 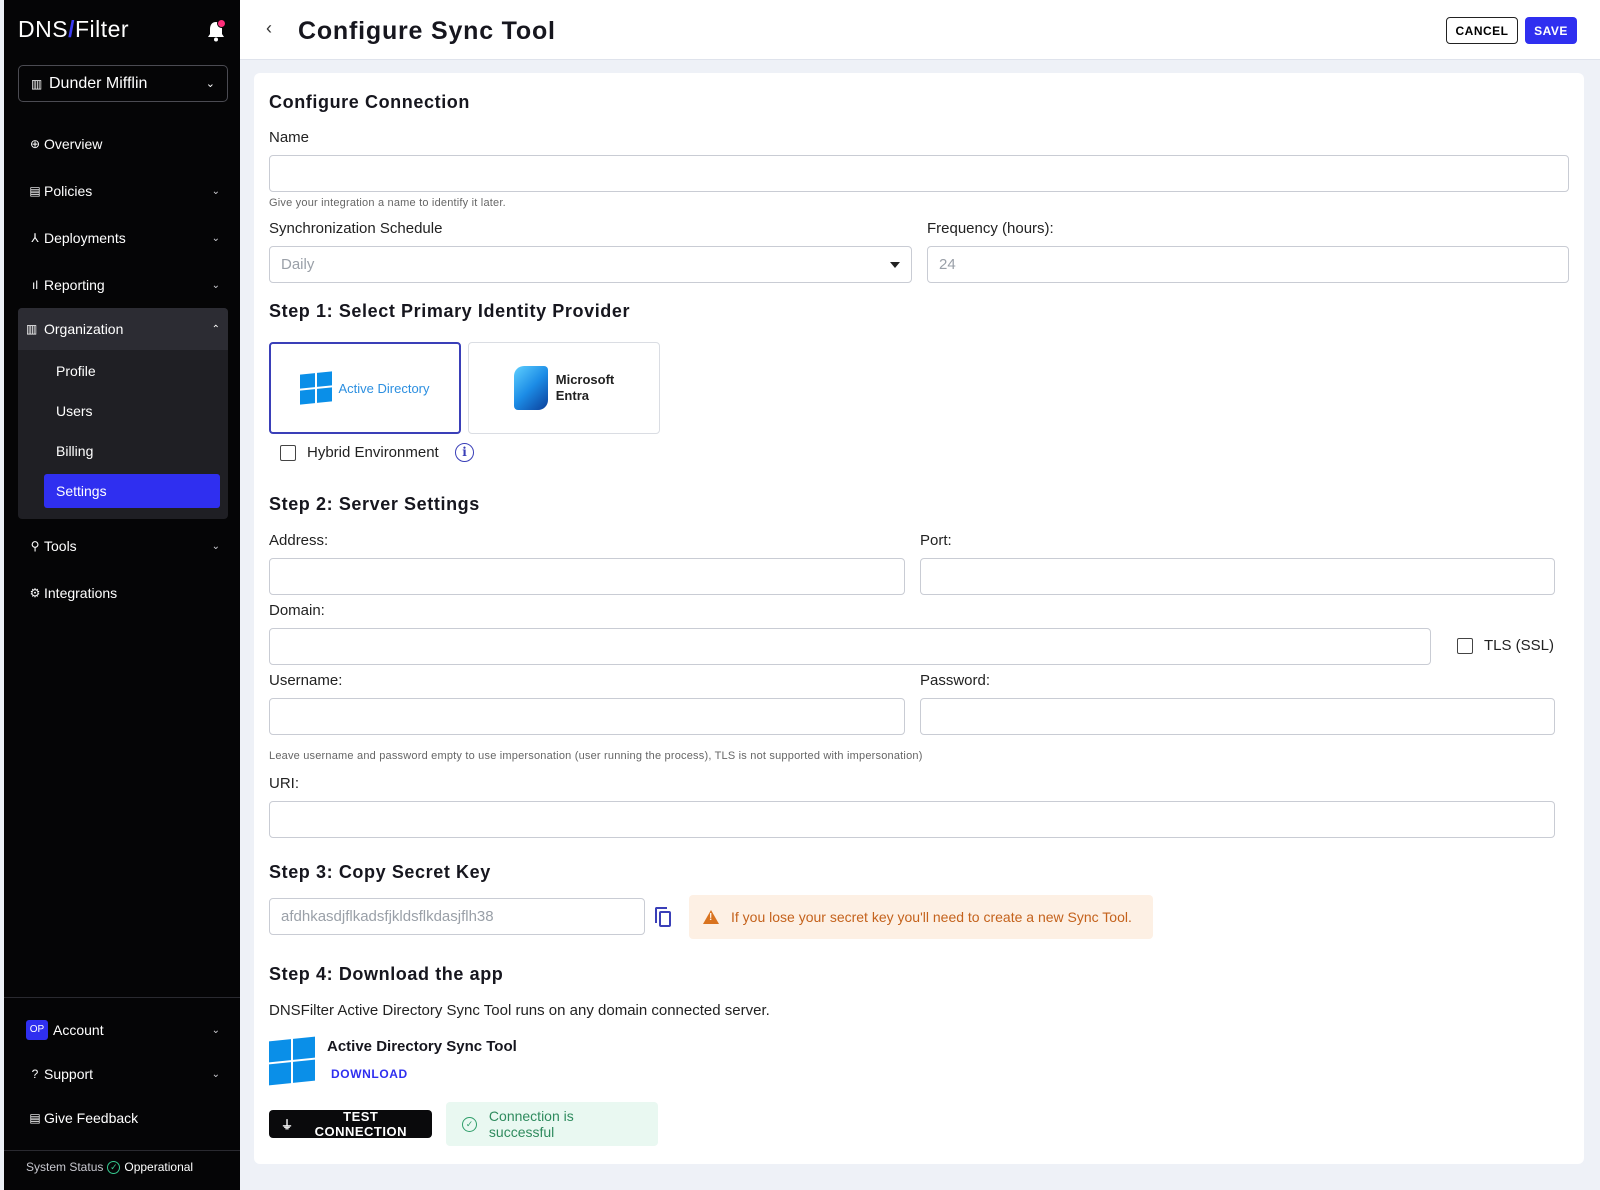 What do you see at coordinates (221, 23) in the screenshot?
I see `notification-dot` at bounding box center [221, 23].